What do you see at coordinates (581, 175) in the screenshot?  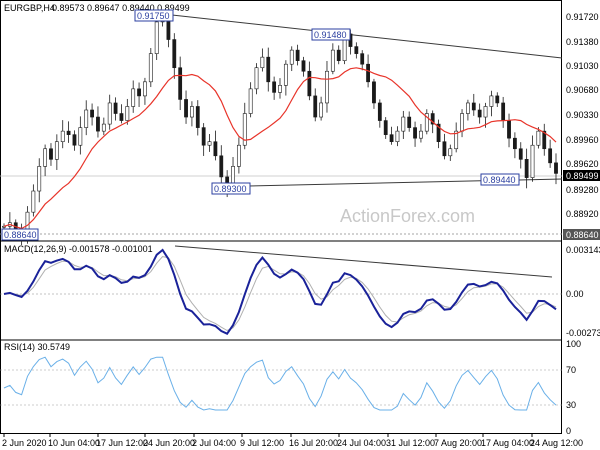 I see `current-price-tag: 0.89499` at bounding box center [581, 175].